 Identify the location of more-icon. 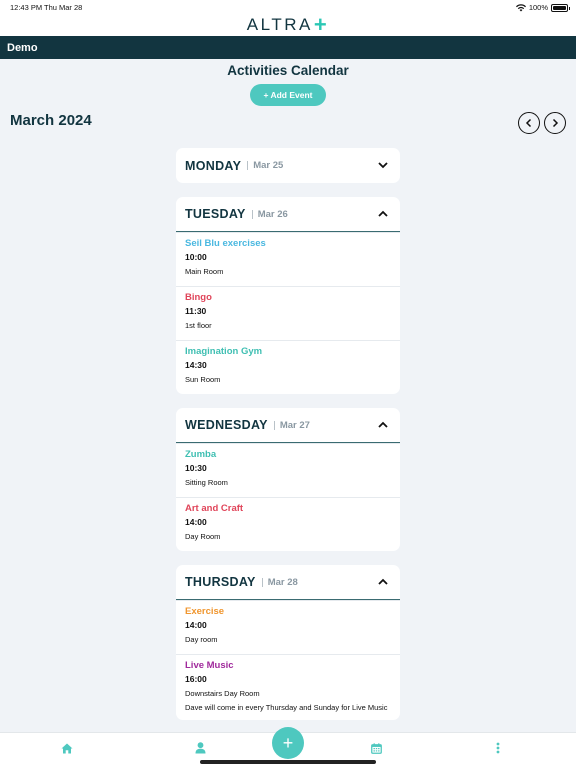
(498, 748).